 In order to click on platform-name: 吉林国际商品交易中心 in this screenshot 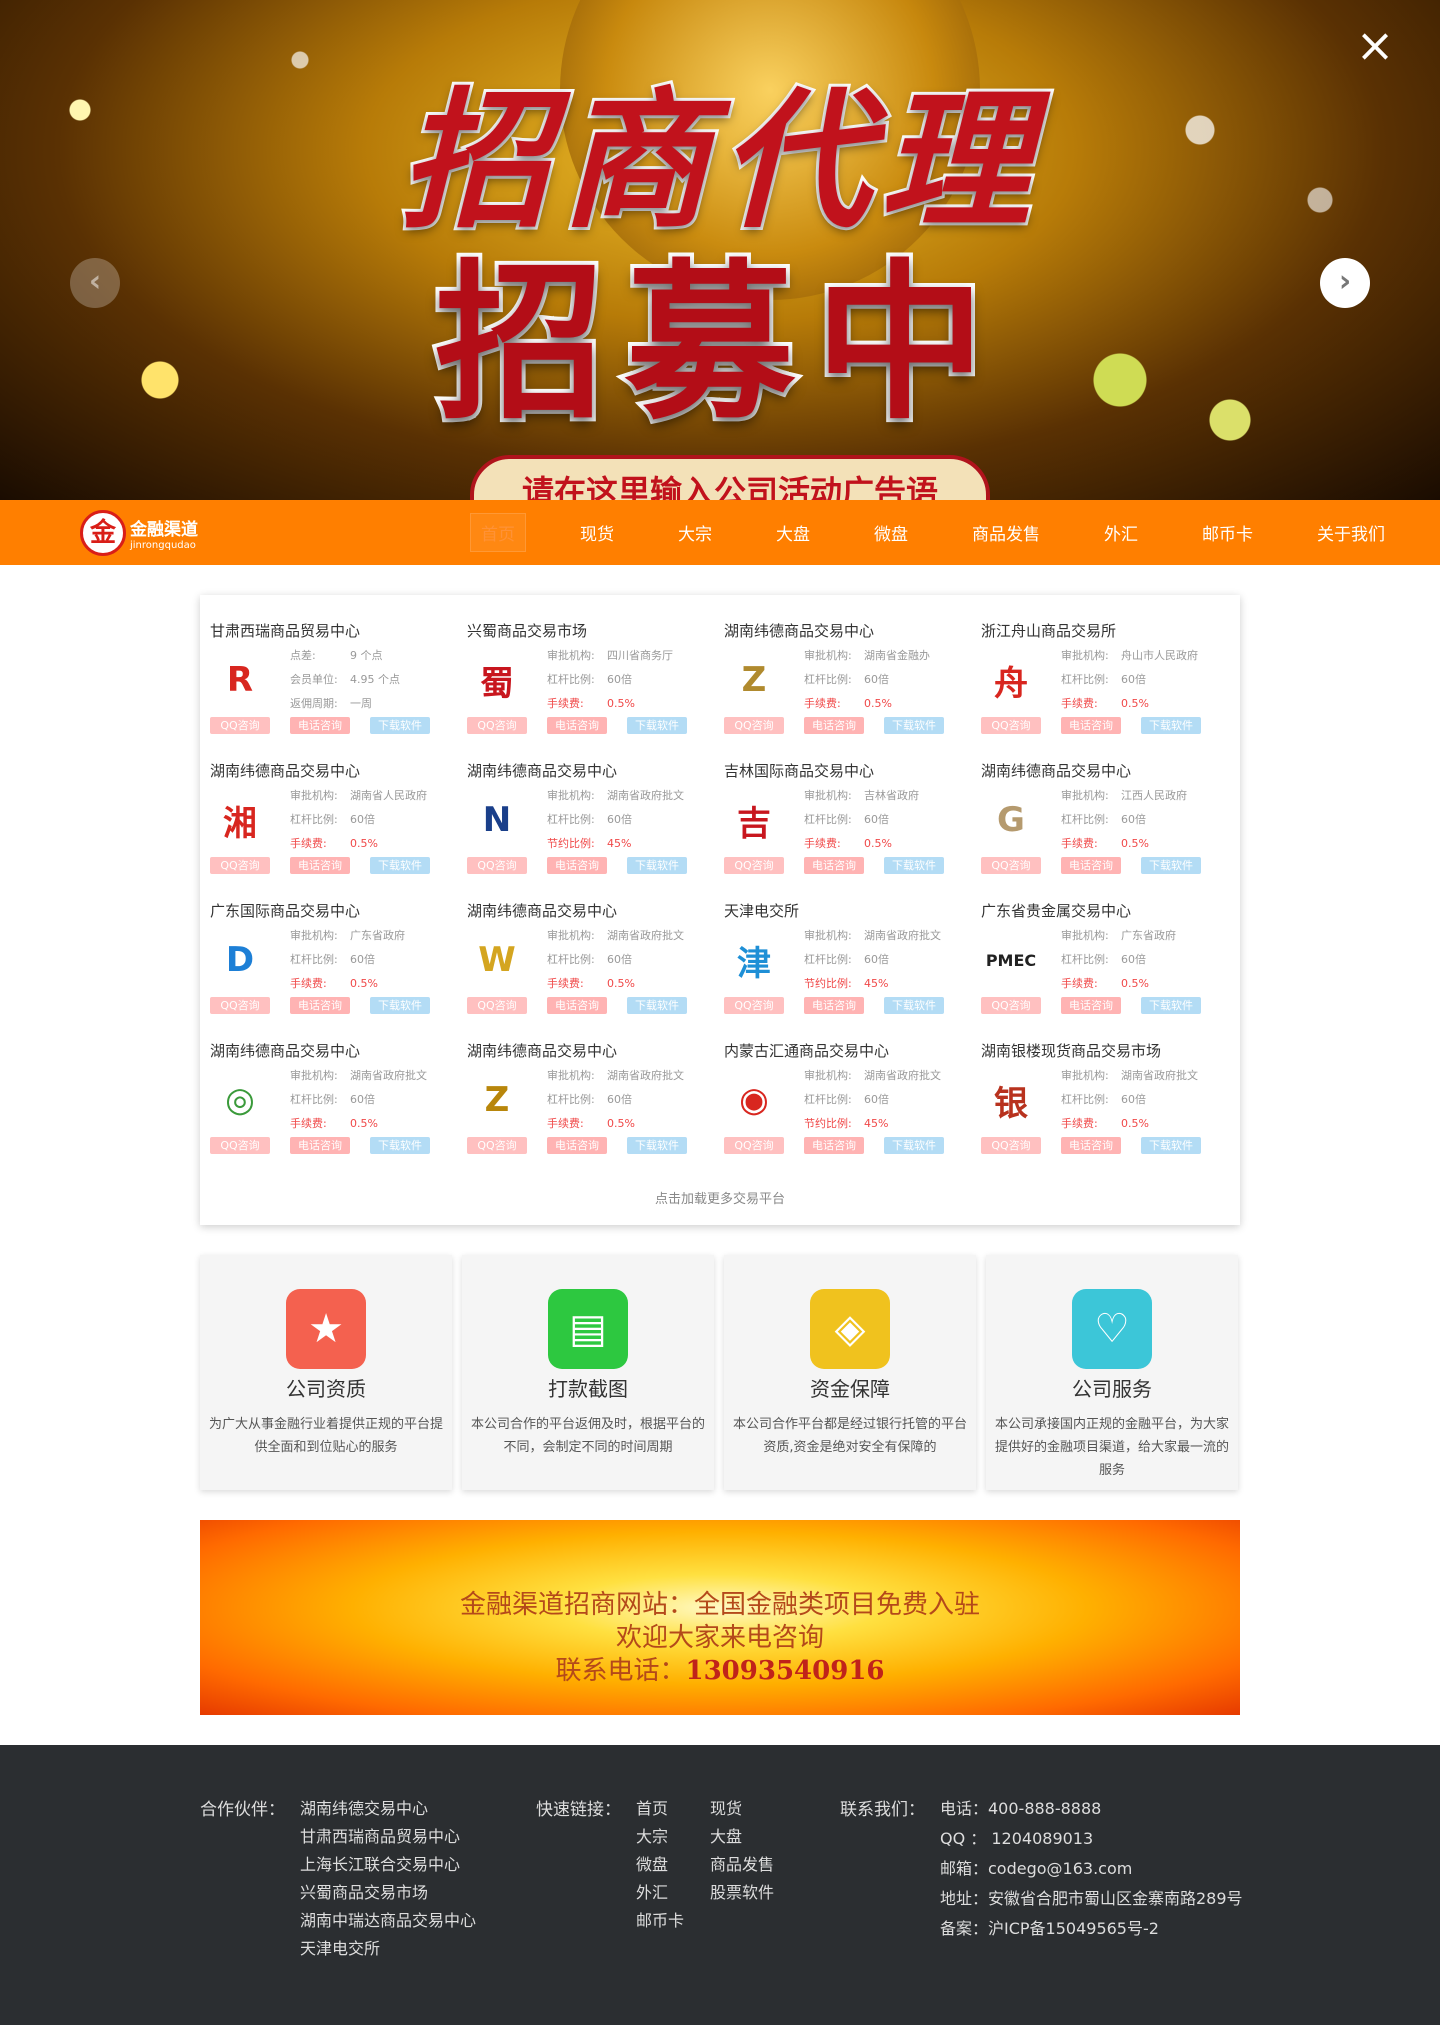, I will do `click(799, 770)`.